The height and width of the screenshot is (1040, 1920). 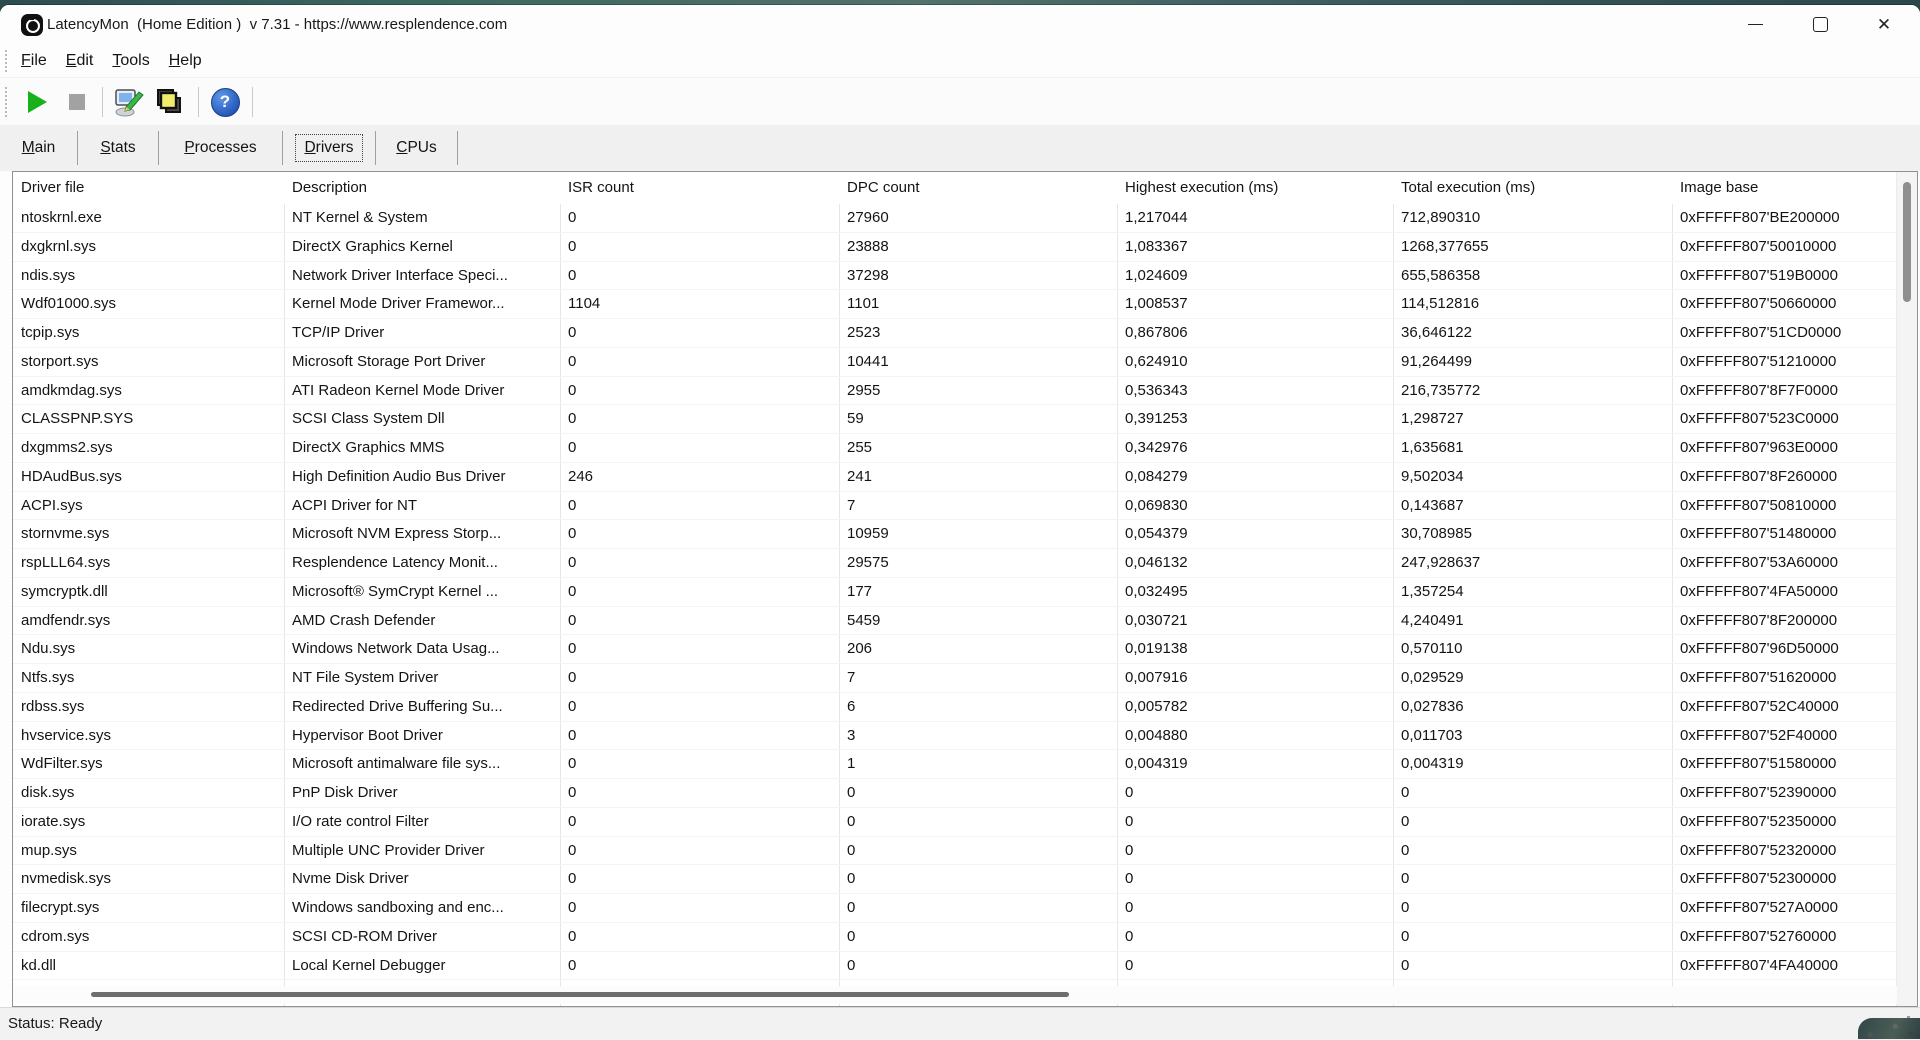 What do you see at coordinates (581, 476) in the screenshot?
I see `table-cell: 246` at bounding box center [581, 476].